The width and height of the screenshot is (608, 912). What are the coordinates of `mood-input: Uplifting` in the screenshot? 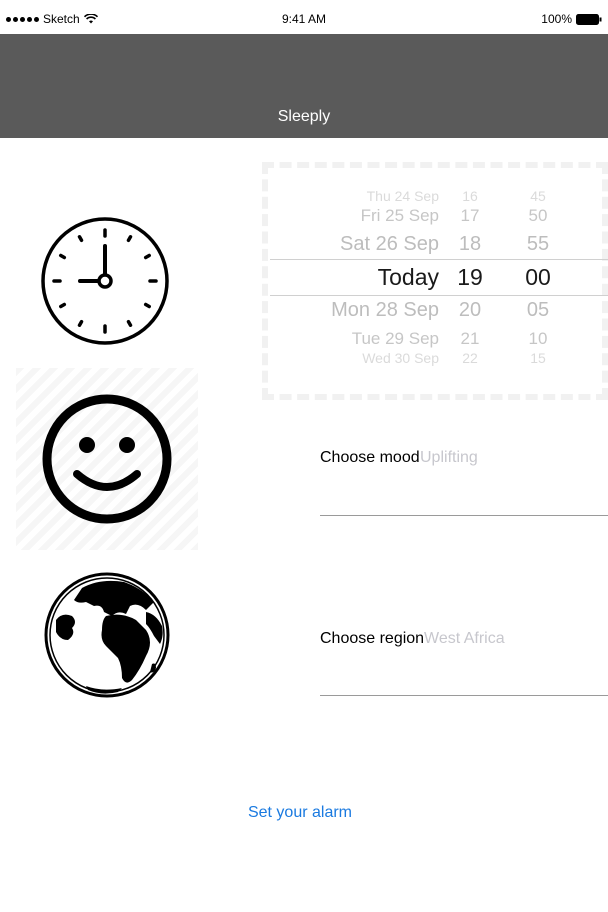 It's located at (449, 458).